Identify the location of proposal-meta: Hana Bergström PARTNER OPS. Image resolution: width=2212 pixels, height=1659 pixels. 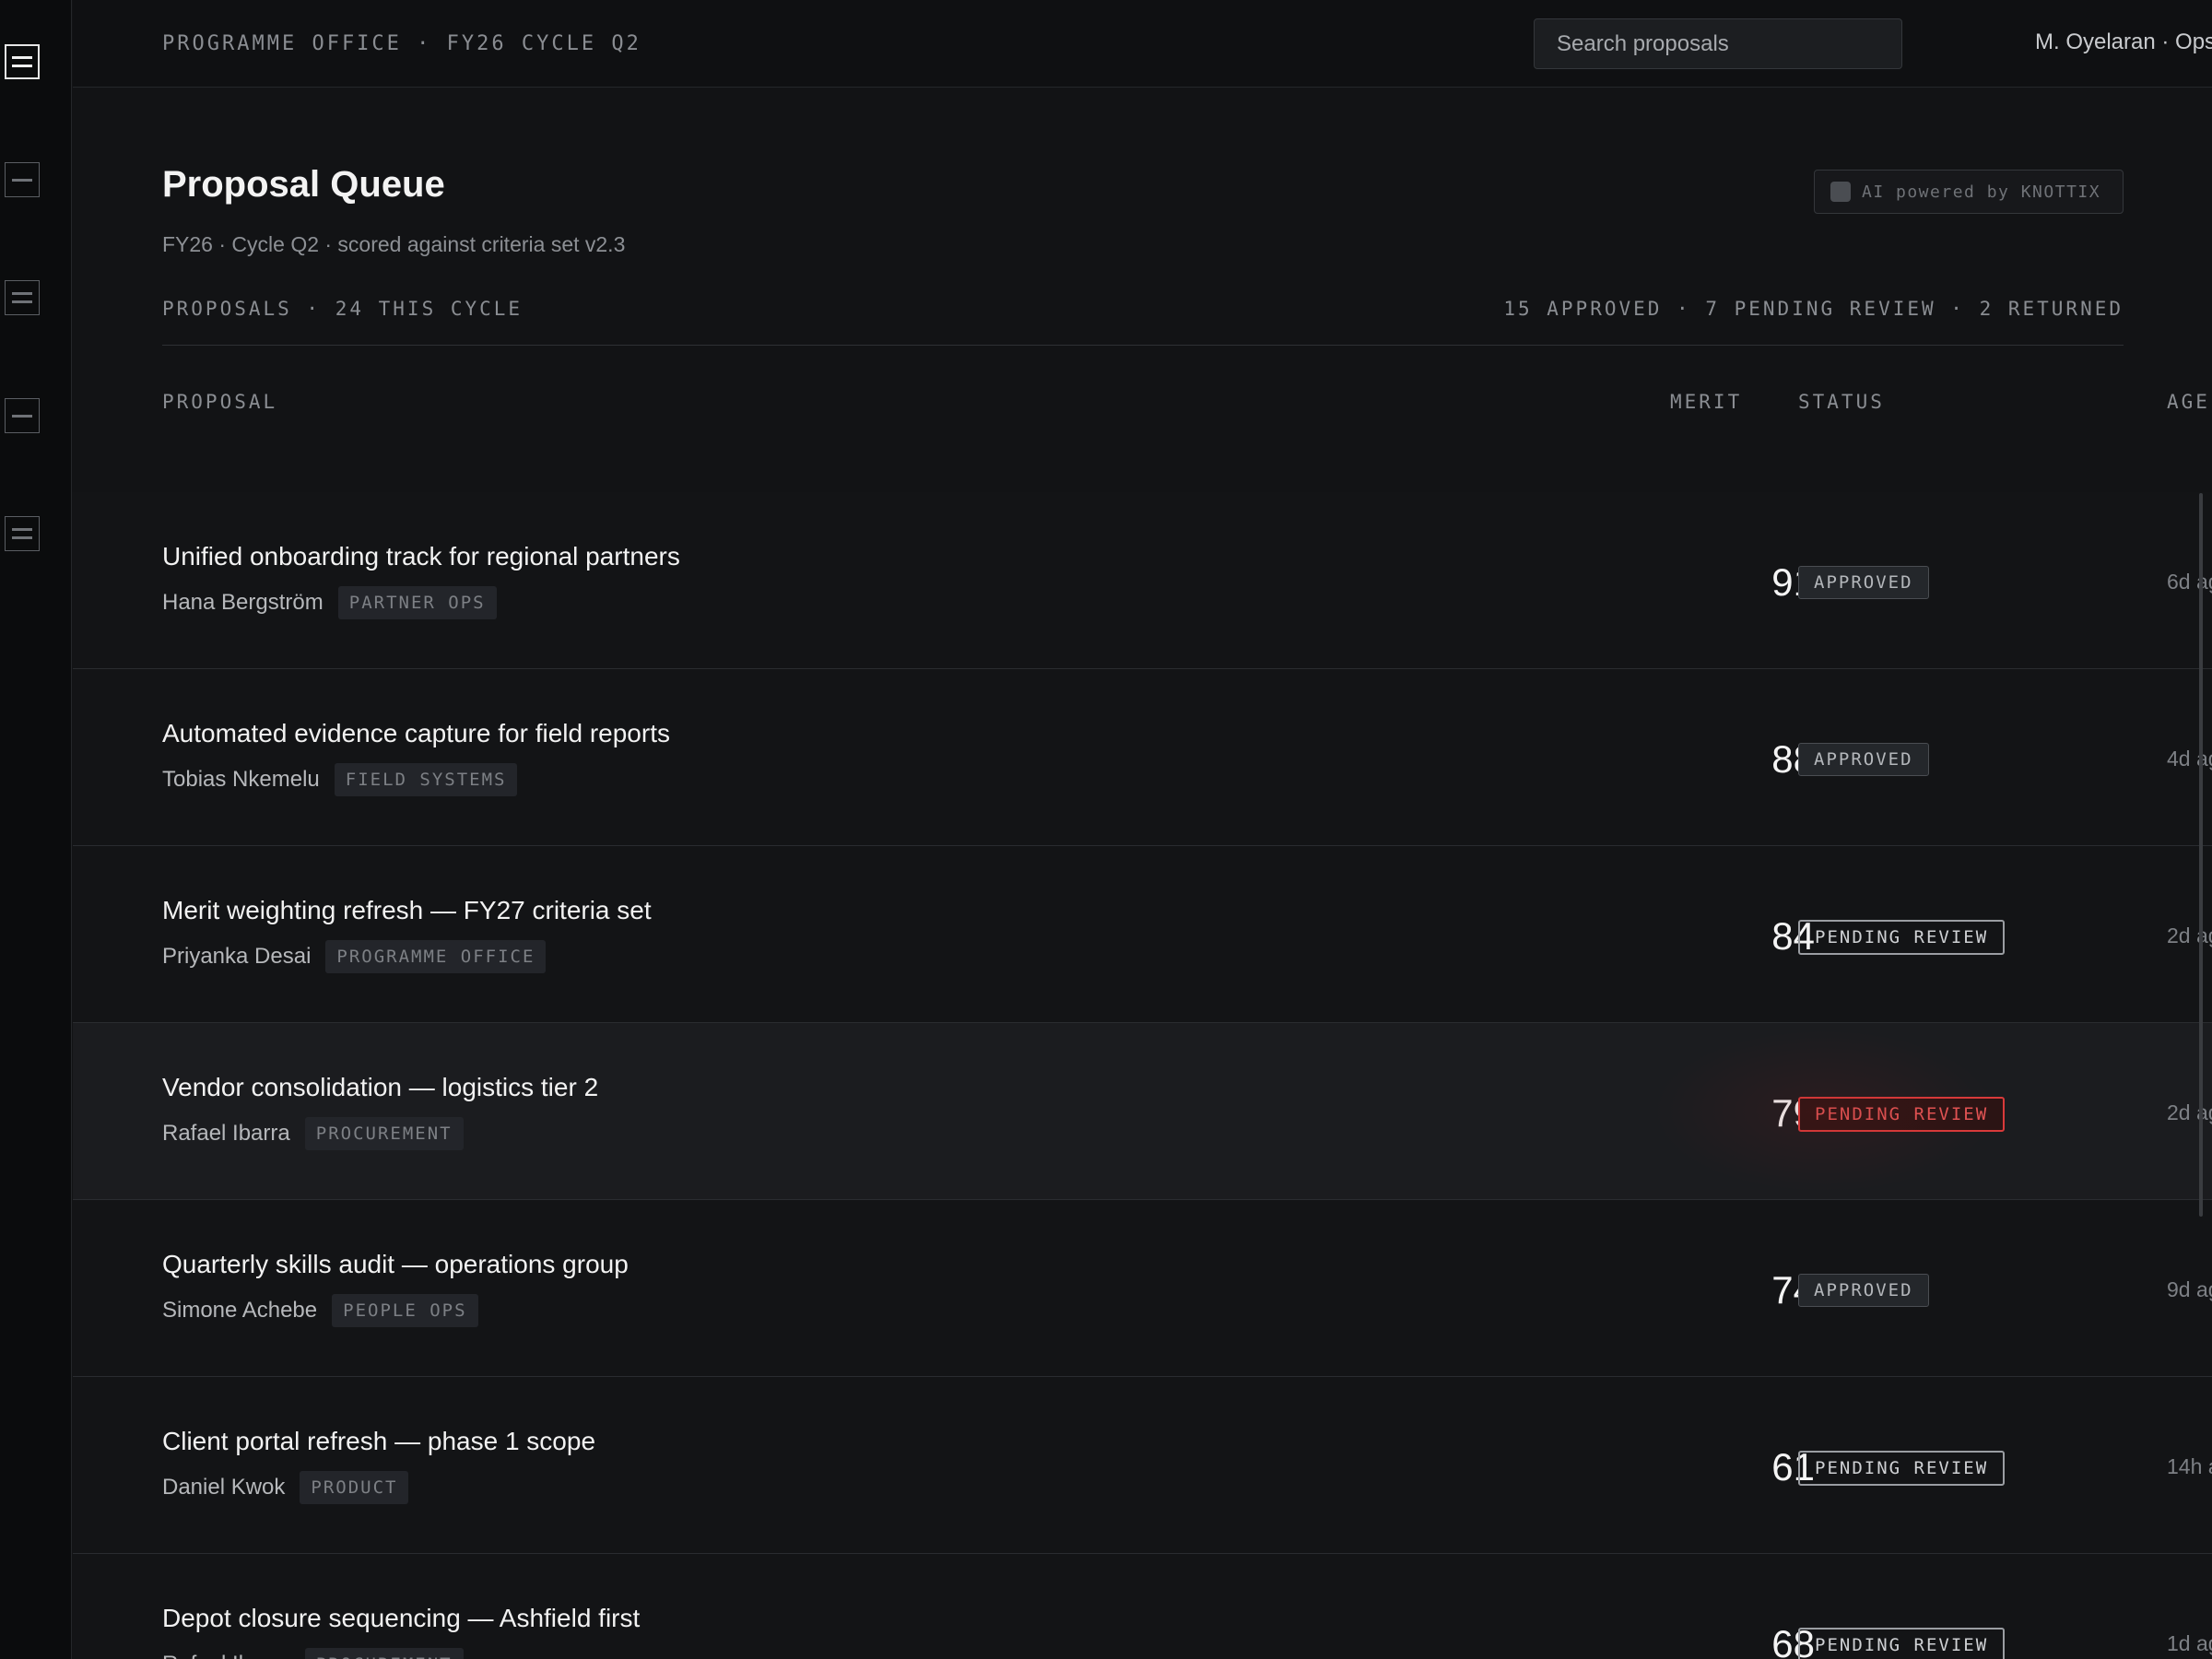
(329, 602).